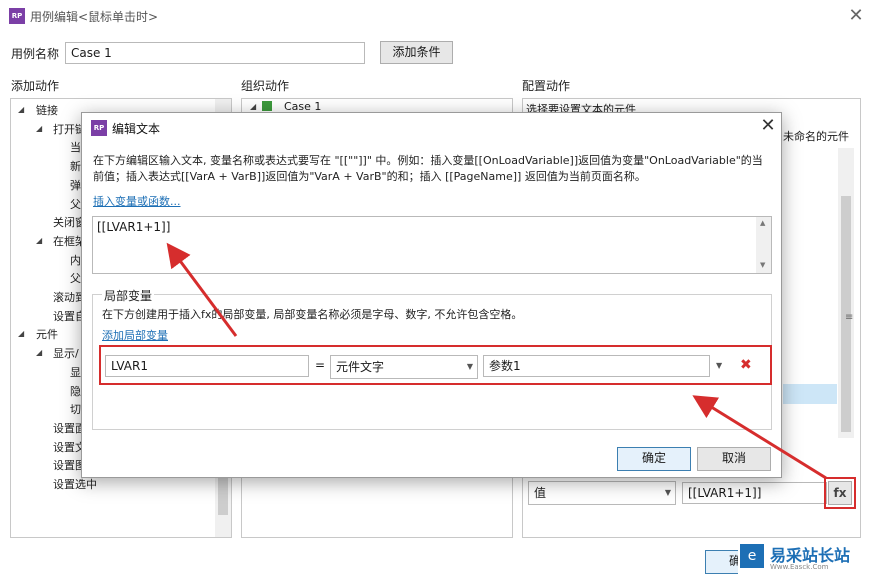 The height and width of the screenshot is (576, 872). What do you see at coordinates (805, 558) in the screenshot?
I see `site-watermark: e 易采站长站 Www.Easck.Com` at bounding box center [805, 558].